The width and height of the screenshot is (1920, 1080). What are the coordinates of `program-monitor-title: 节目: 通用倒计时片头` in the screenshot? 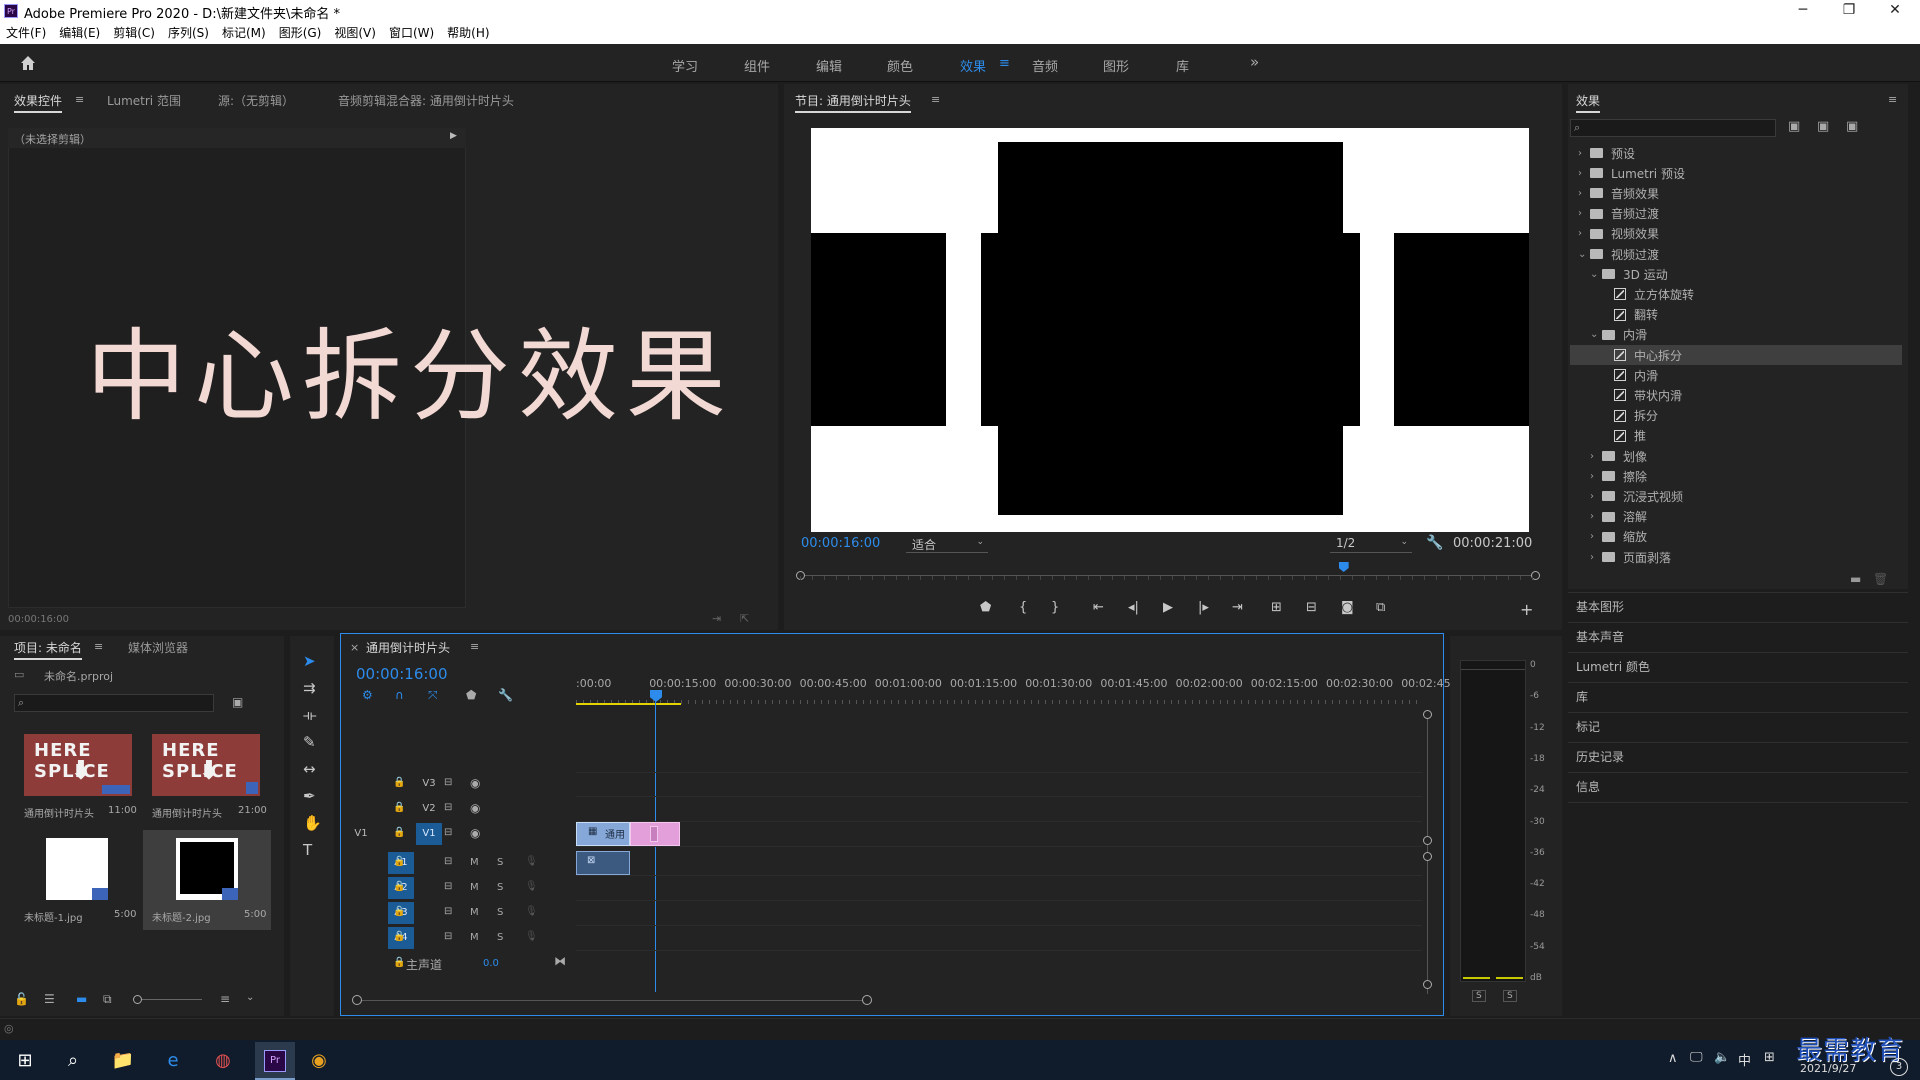 It's located at (853, 102).